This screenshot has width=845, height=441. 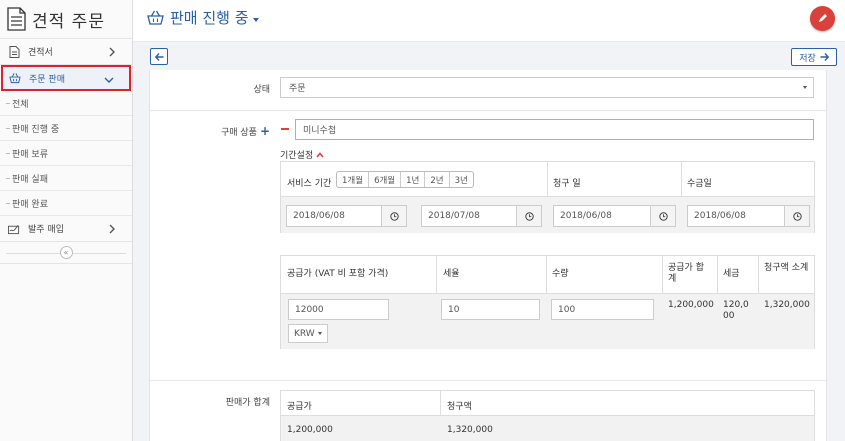 What do you see at coordinates (699, 184) in the screenshot?
I see `receipt-day-label: 수금일` at bounding box center [699, 184].